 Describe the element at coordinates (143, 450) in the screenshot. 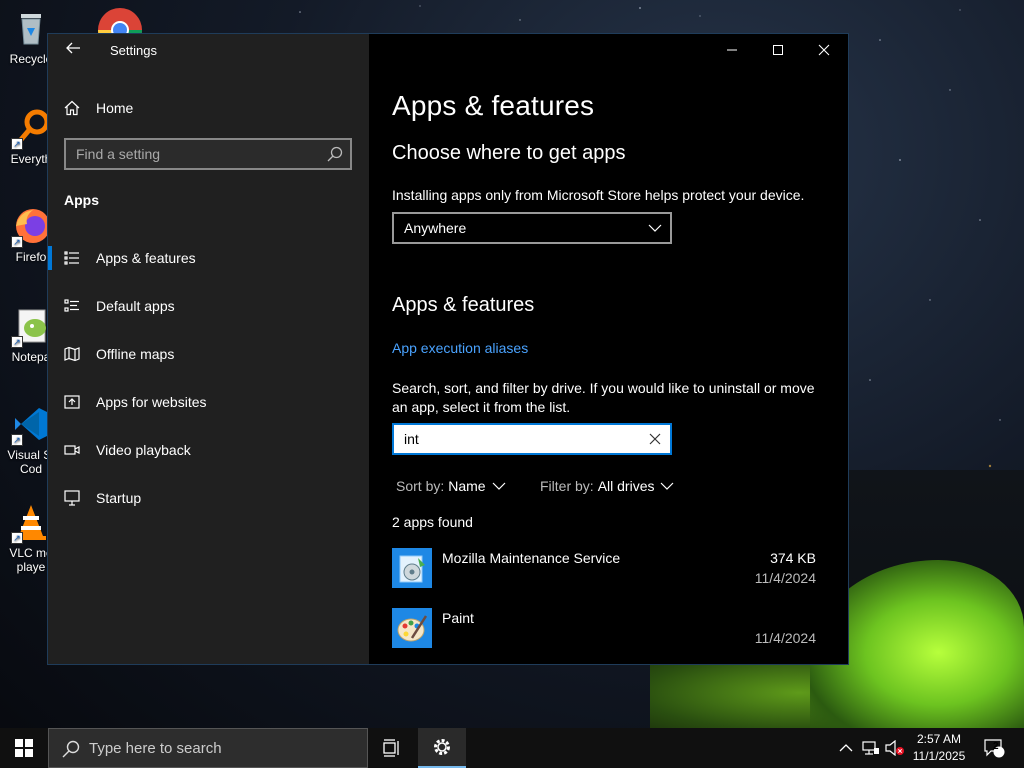

I see `nav-item-label: Video playback` at that location.